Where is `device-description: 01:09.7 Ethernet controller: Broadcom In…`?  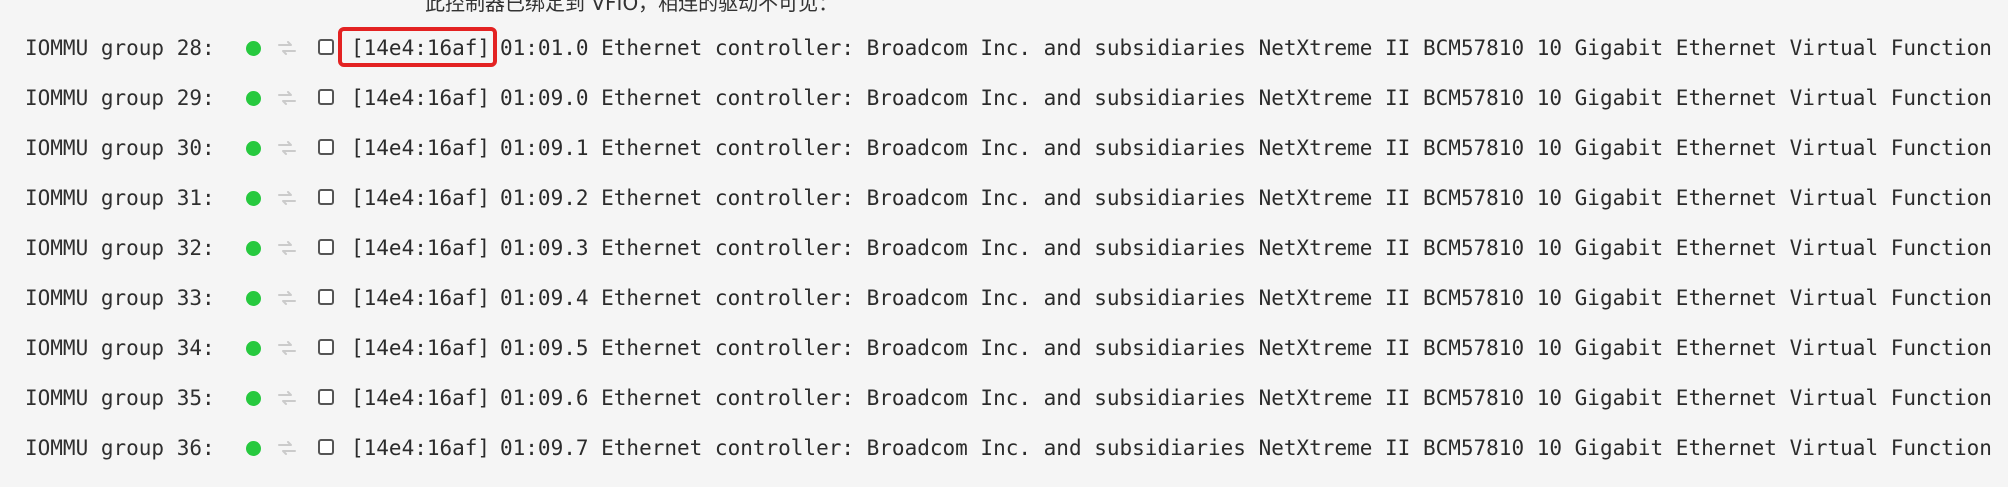
device-description: 01:09.7 Ethernet controller: Broadcom In… is located at coordinates (1246, 448).